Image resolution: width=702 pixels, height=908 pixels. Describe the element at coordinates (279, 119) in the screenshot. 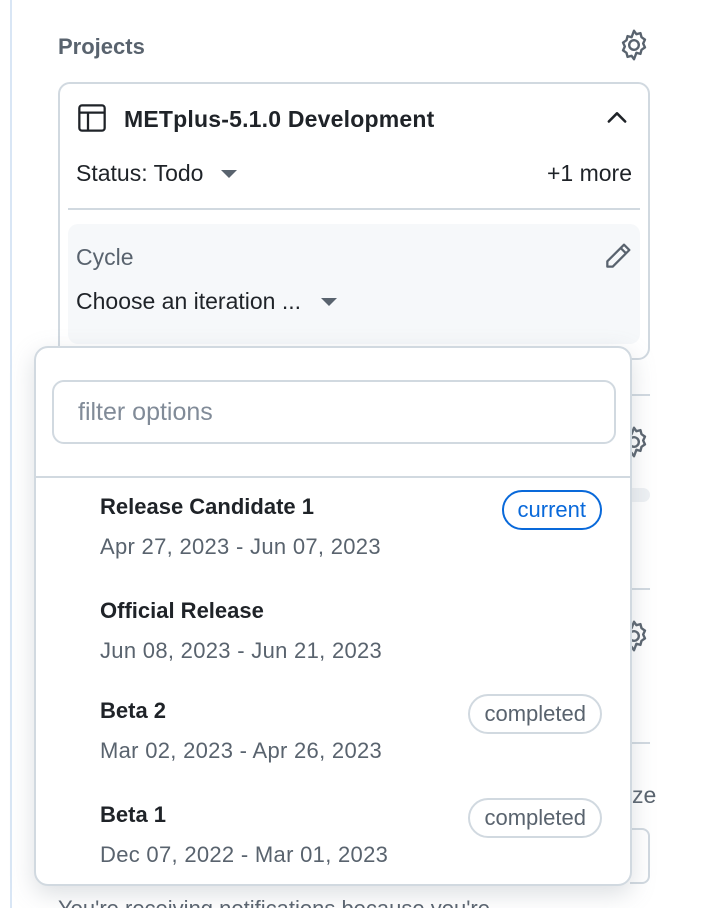

I see `project-name: METplus-5.1.0 Development` at that location.